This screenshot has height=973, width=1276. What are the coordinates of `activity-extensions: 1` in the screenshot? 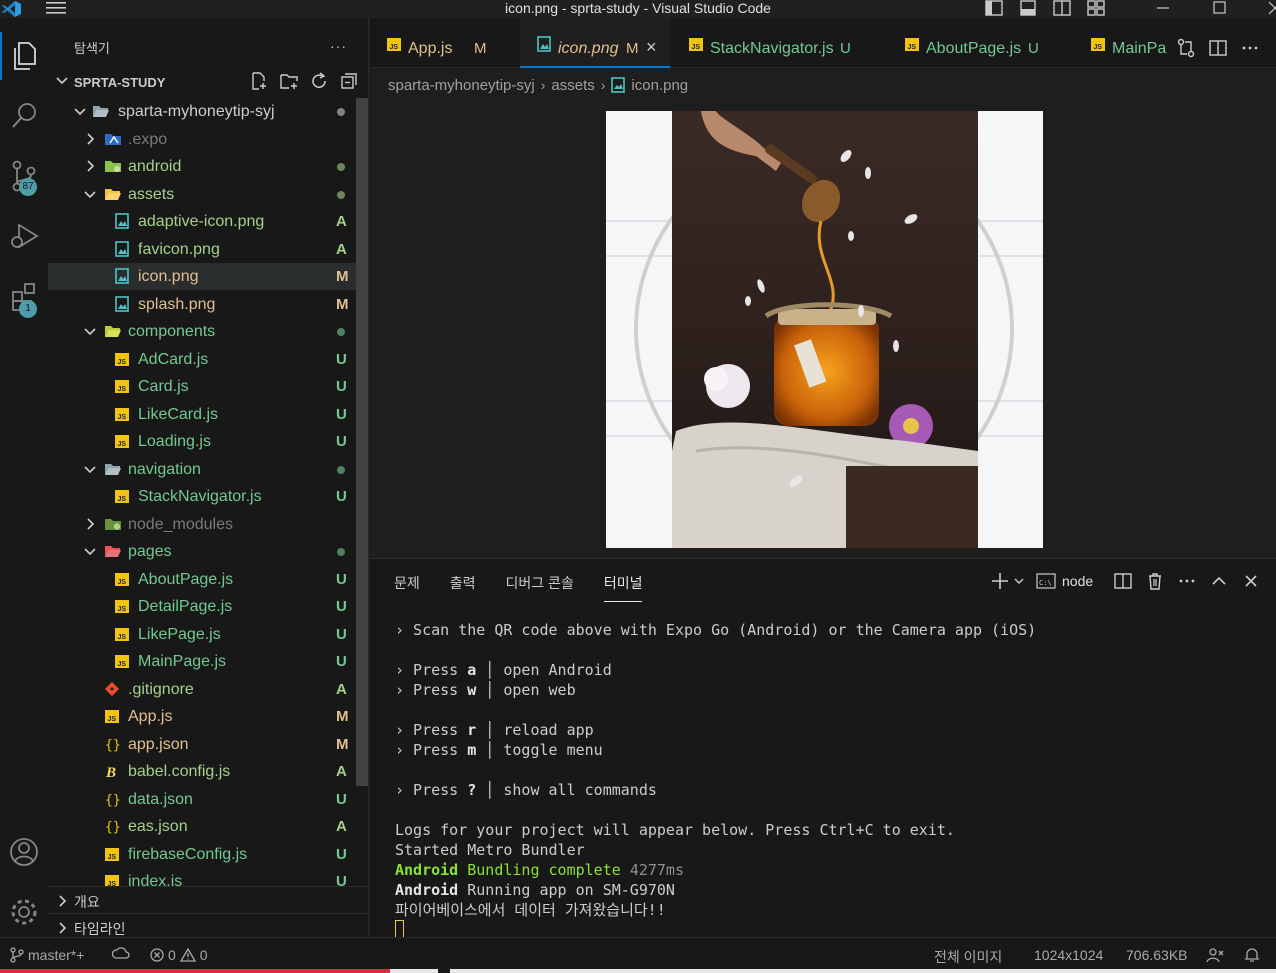 It's located at (24, 296).